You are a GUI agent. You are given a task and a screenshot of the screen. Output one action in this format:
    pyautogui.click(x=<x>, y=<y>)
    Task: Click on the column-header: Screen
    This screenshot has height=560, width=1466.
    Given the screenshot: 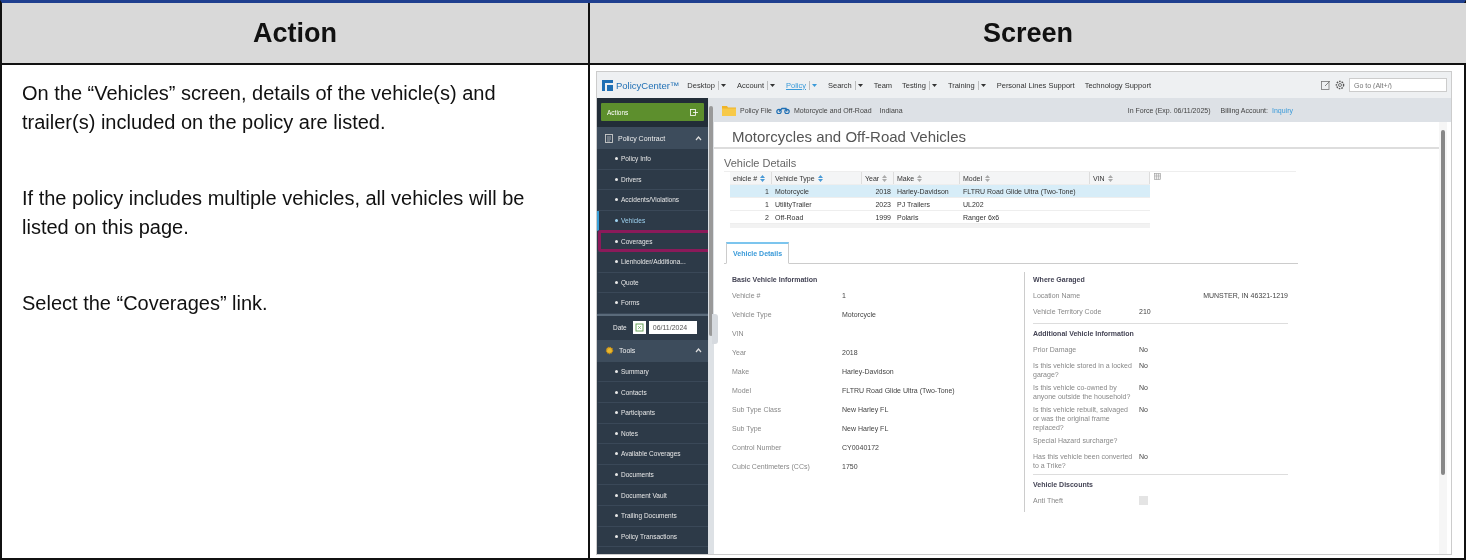 What is the action you would take?
    pyautogui.click(x=1028, y=34)
    